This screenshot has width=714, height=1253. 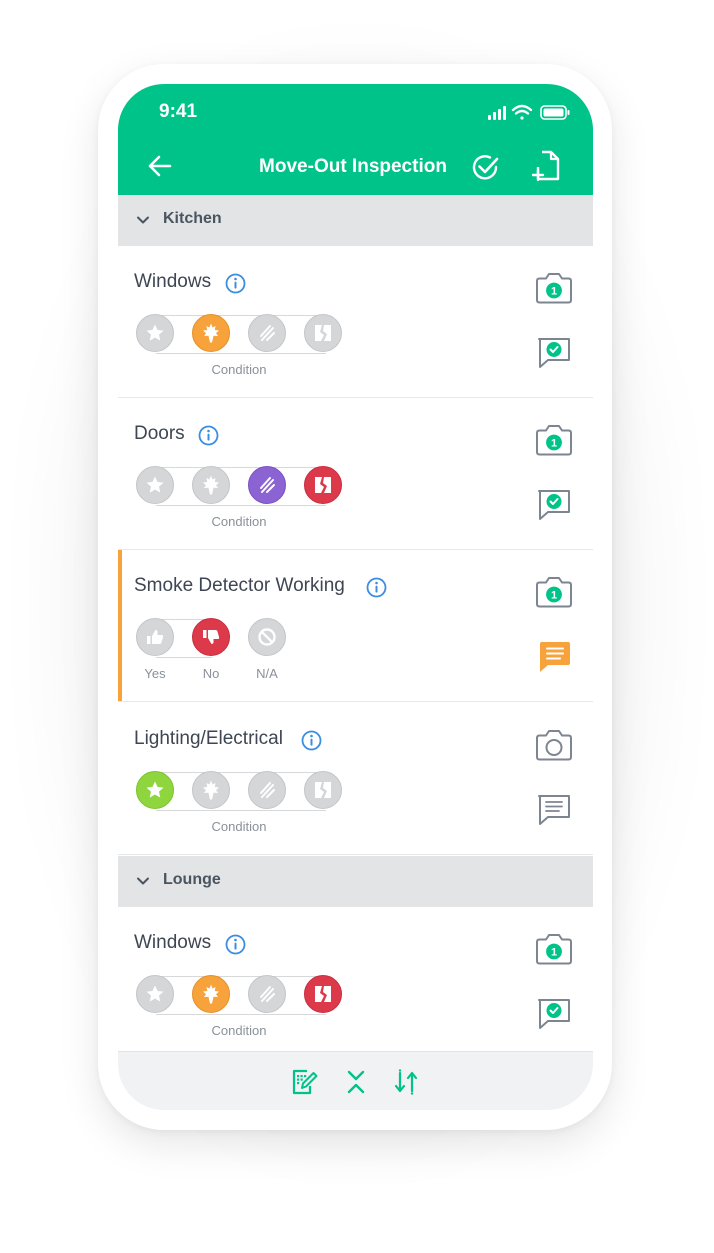 I want to click on bottom-toolbar, so click(x=355, y=1080).